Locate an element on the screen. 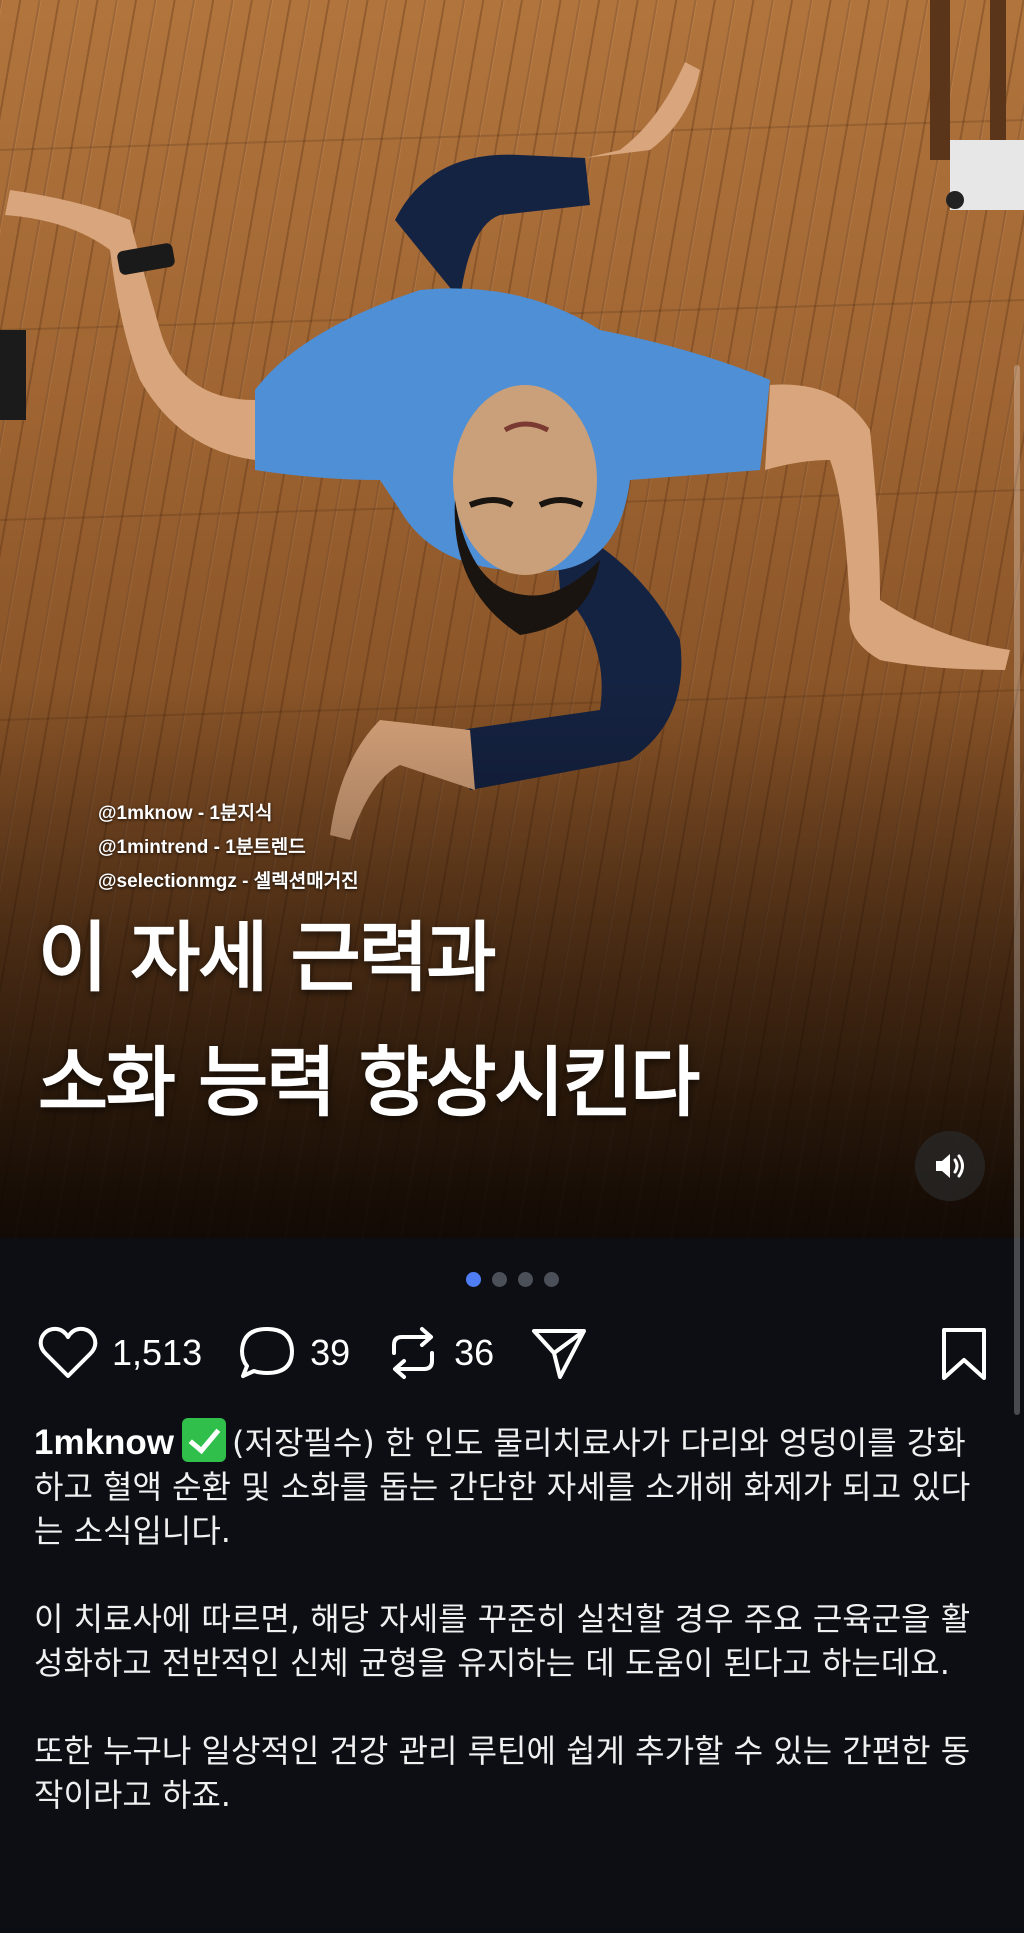 The image size is (1024, 1933). speaker-icon is located at coordinates (950, 1166).